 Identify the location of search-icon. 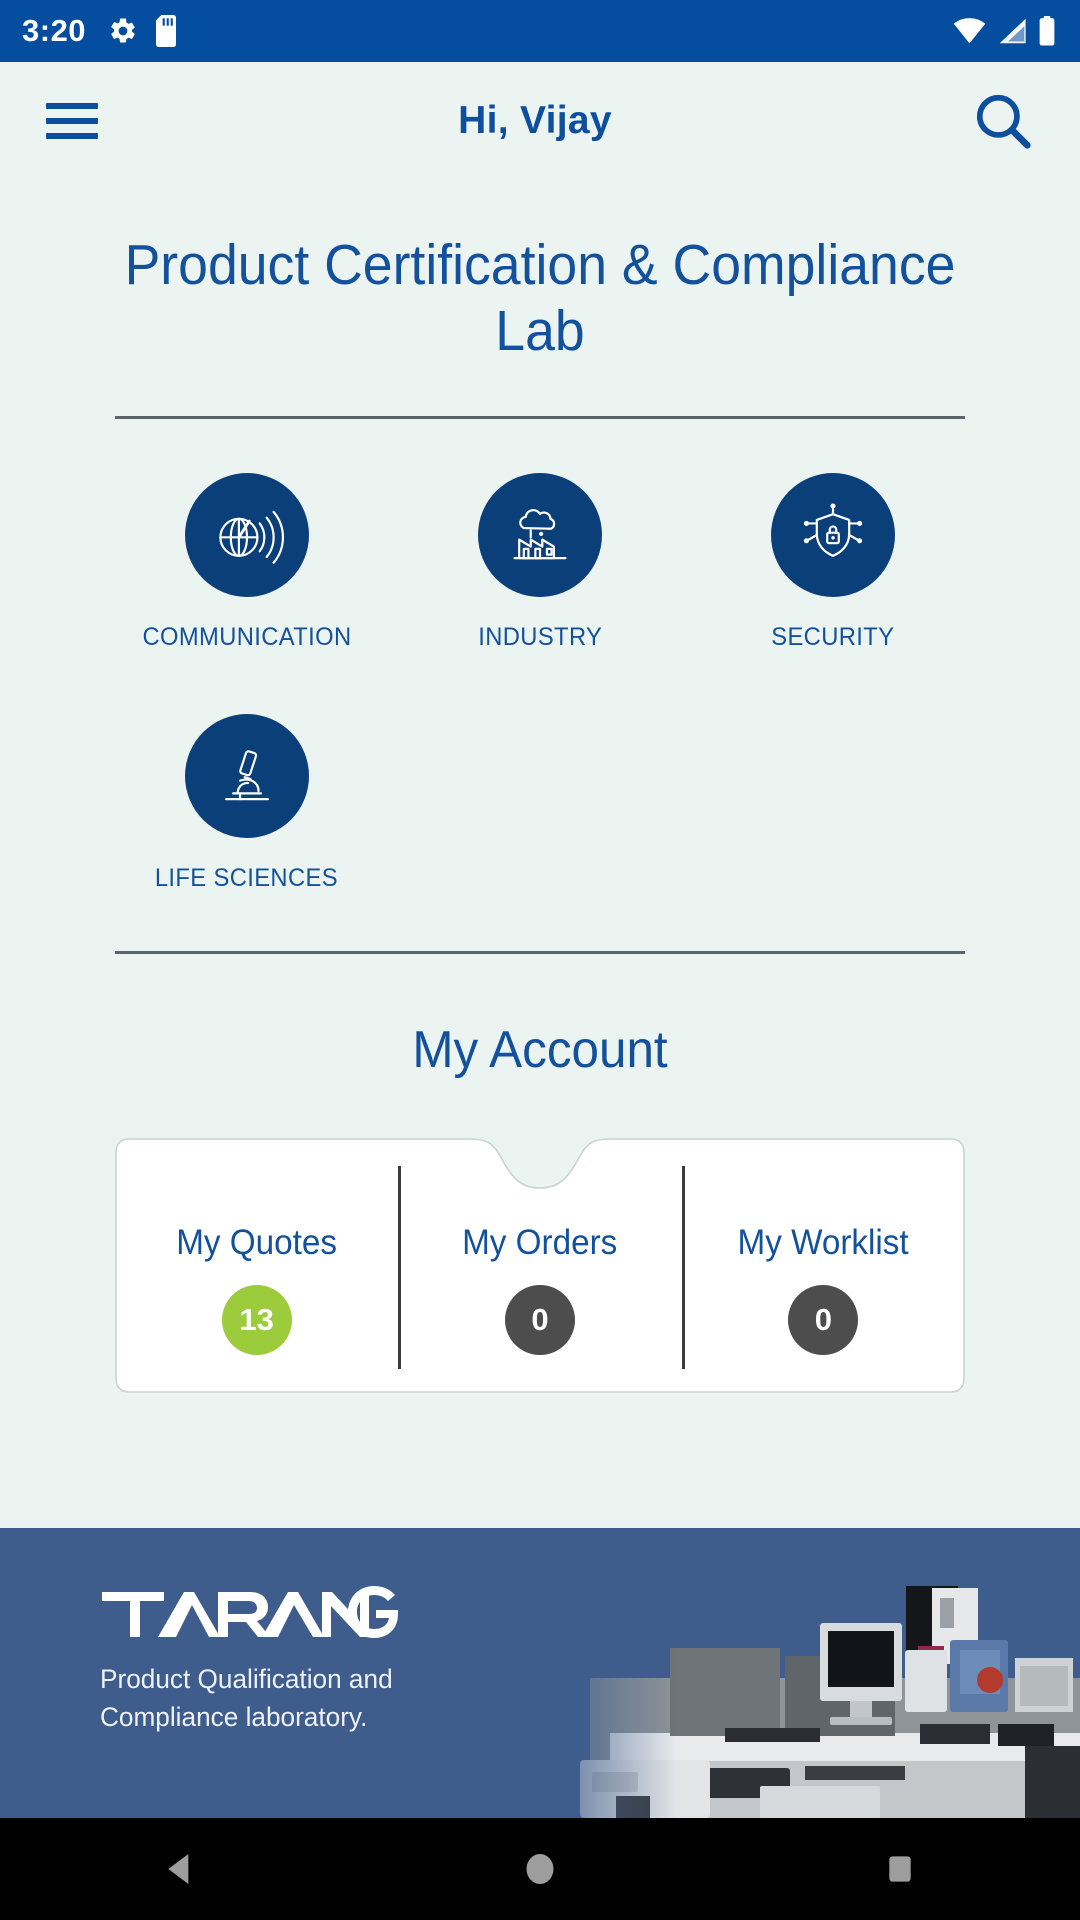
(1003, 121).